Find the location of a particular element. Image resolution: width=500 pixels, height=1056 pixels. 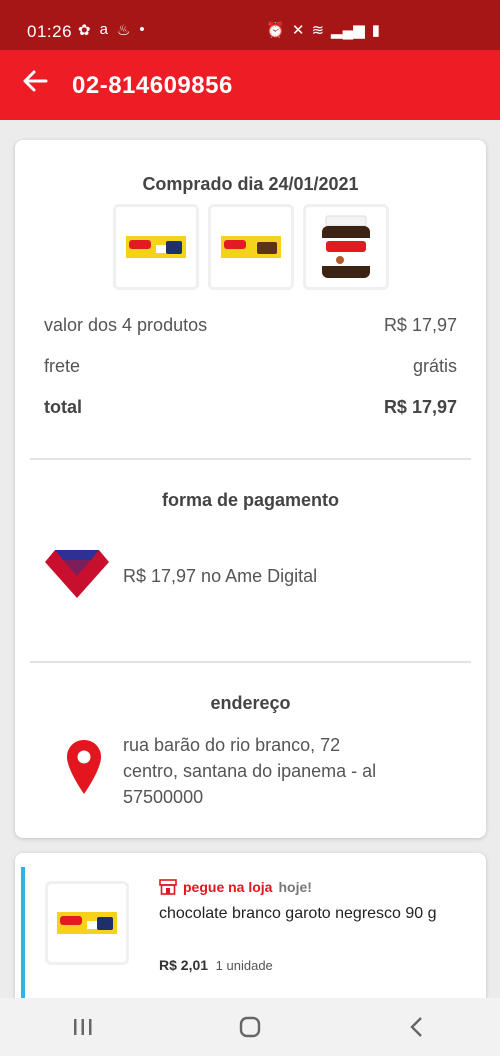

location-pin-icon is located at coordinates (84, 767).